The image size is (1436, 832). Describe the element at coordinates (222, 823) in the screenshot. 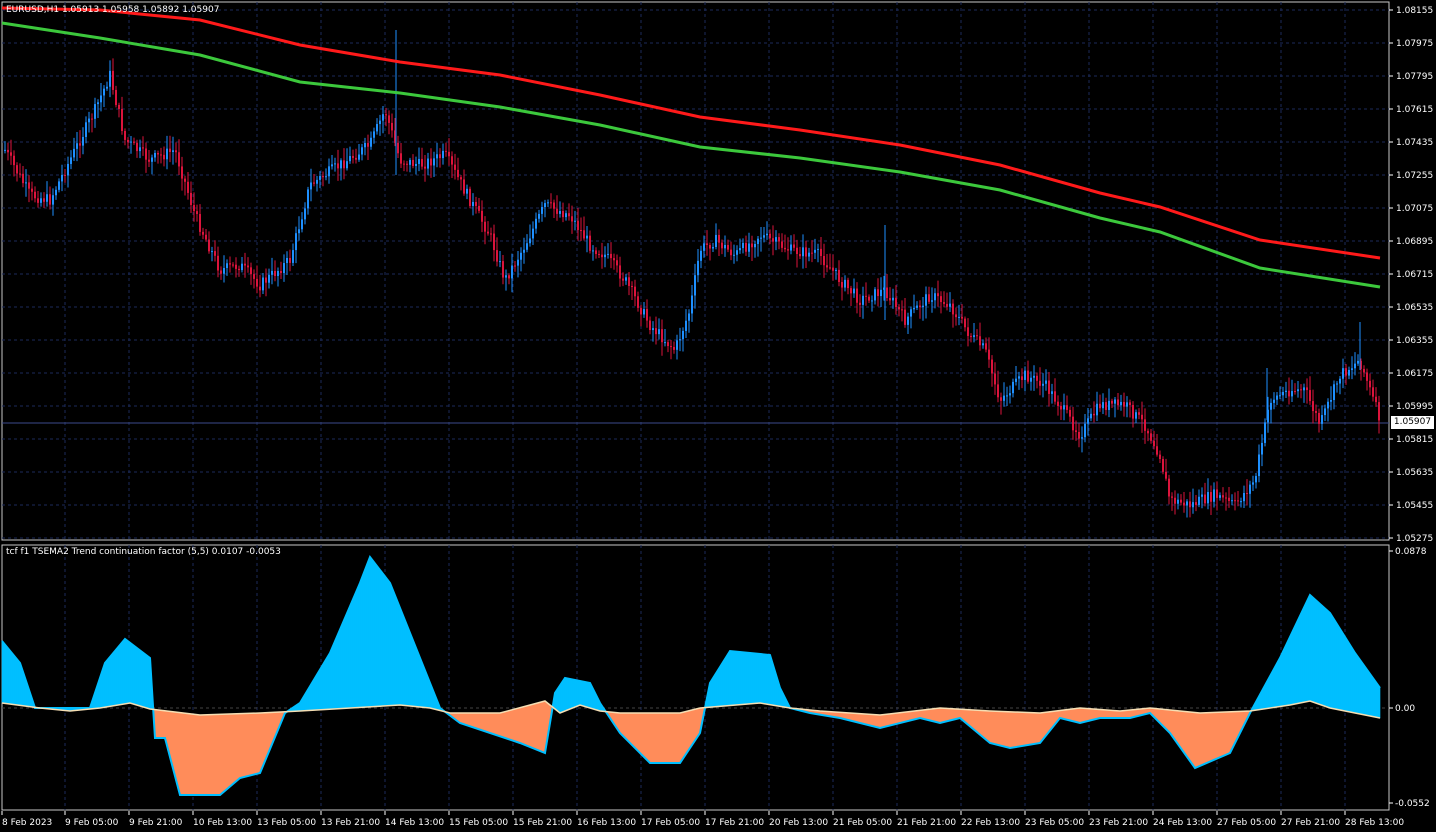

I see `time-tick-label: 10 Feb 13:00` at that location.